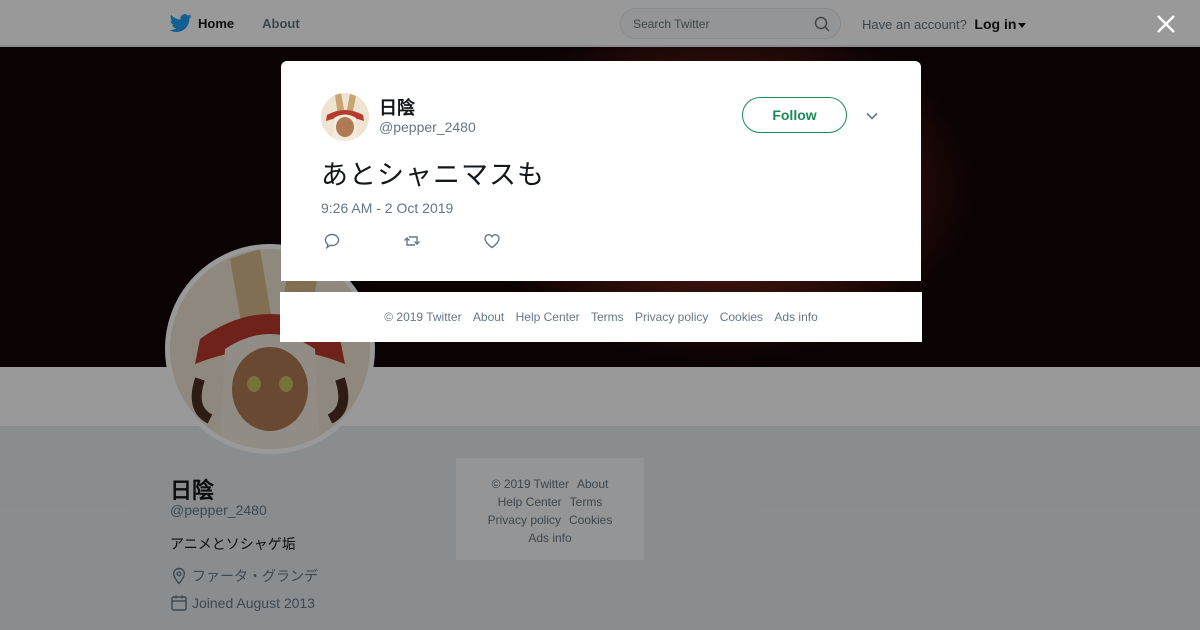 The width and height of the screenshot is (1200, 630). Describe the element at coordinates (741, 317) in the screenshot. I see `modal-footer-cookies-link: Cookies` at that location.